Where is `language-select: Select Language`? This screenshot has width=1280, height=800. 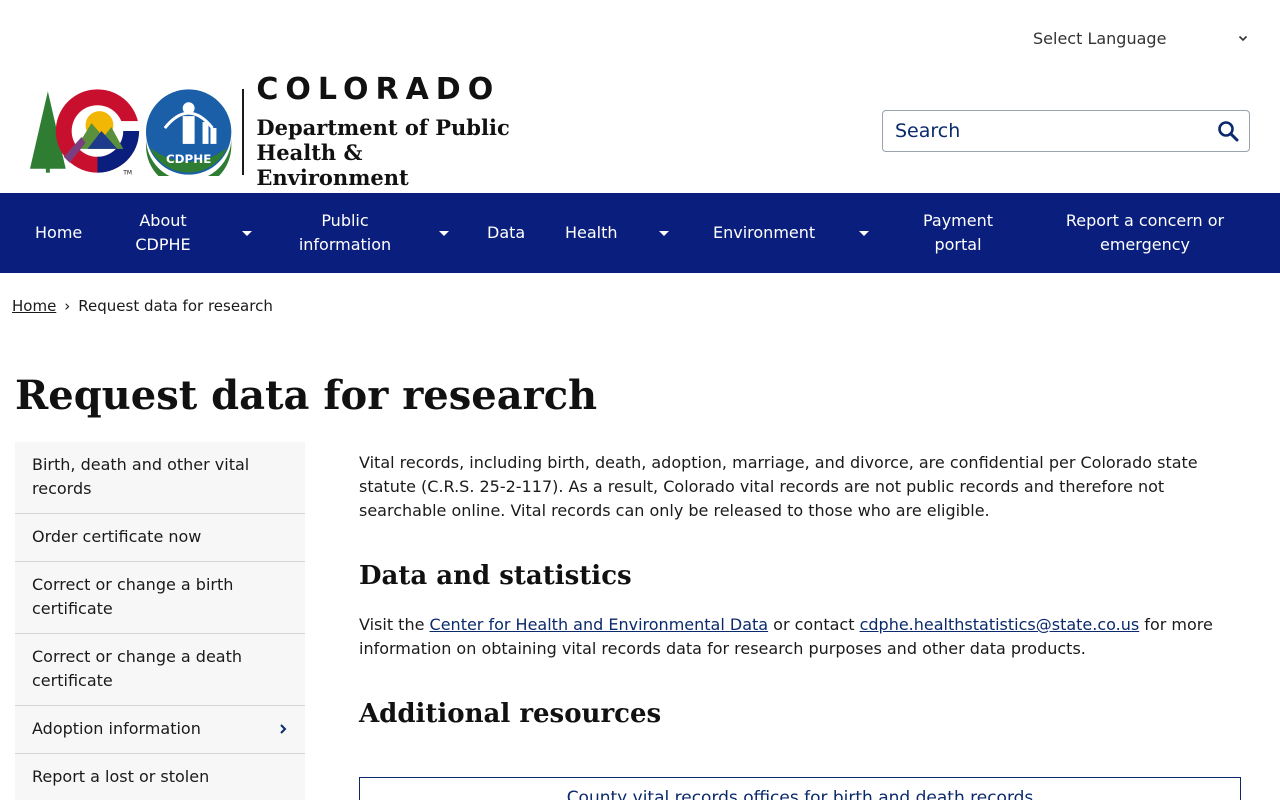
language-select: Select Language is located at coordinates (1140, 38).